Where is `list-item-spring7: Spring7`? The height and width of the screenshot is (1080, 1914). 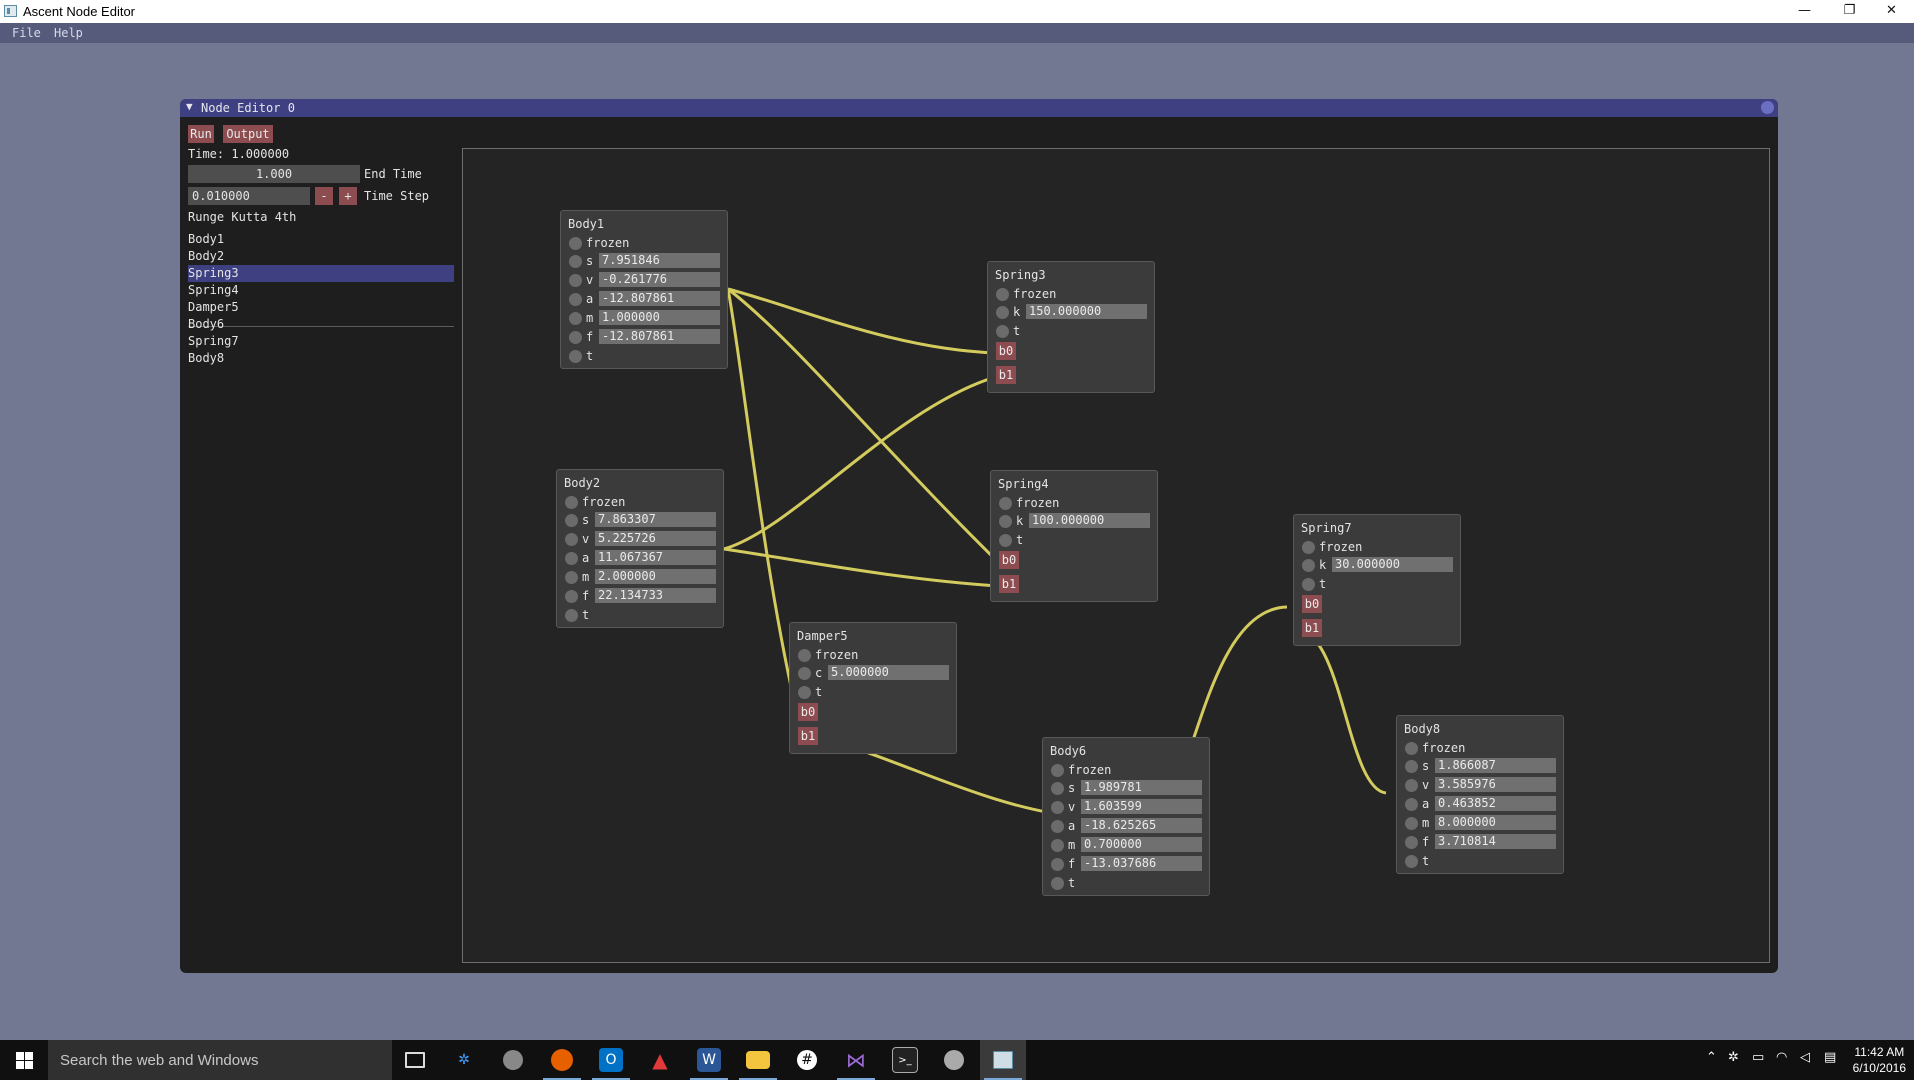 list-item-spring7: Spring7 is located at coordinates (321, 341).